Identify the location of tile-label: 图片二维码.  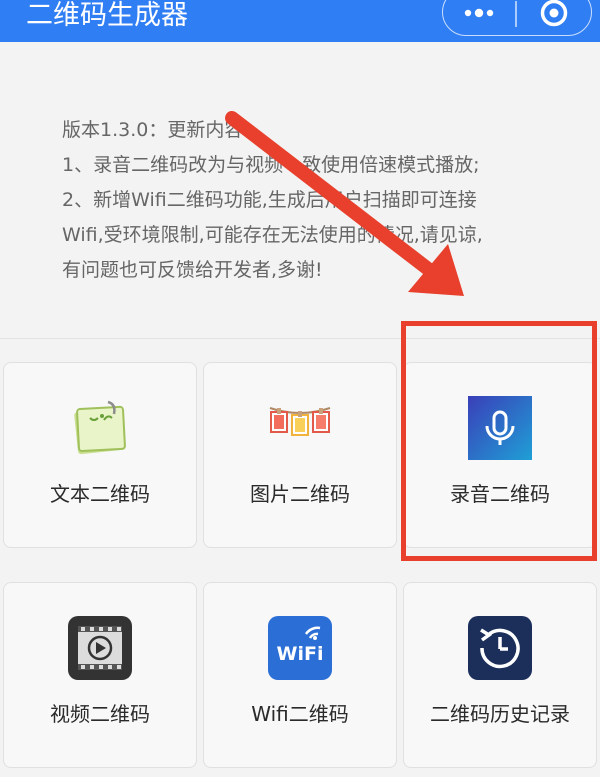
(300, 494).